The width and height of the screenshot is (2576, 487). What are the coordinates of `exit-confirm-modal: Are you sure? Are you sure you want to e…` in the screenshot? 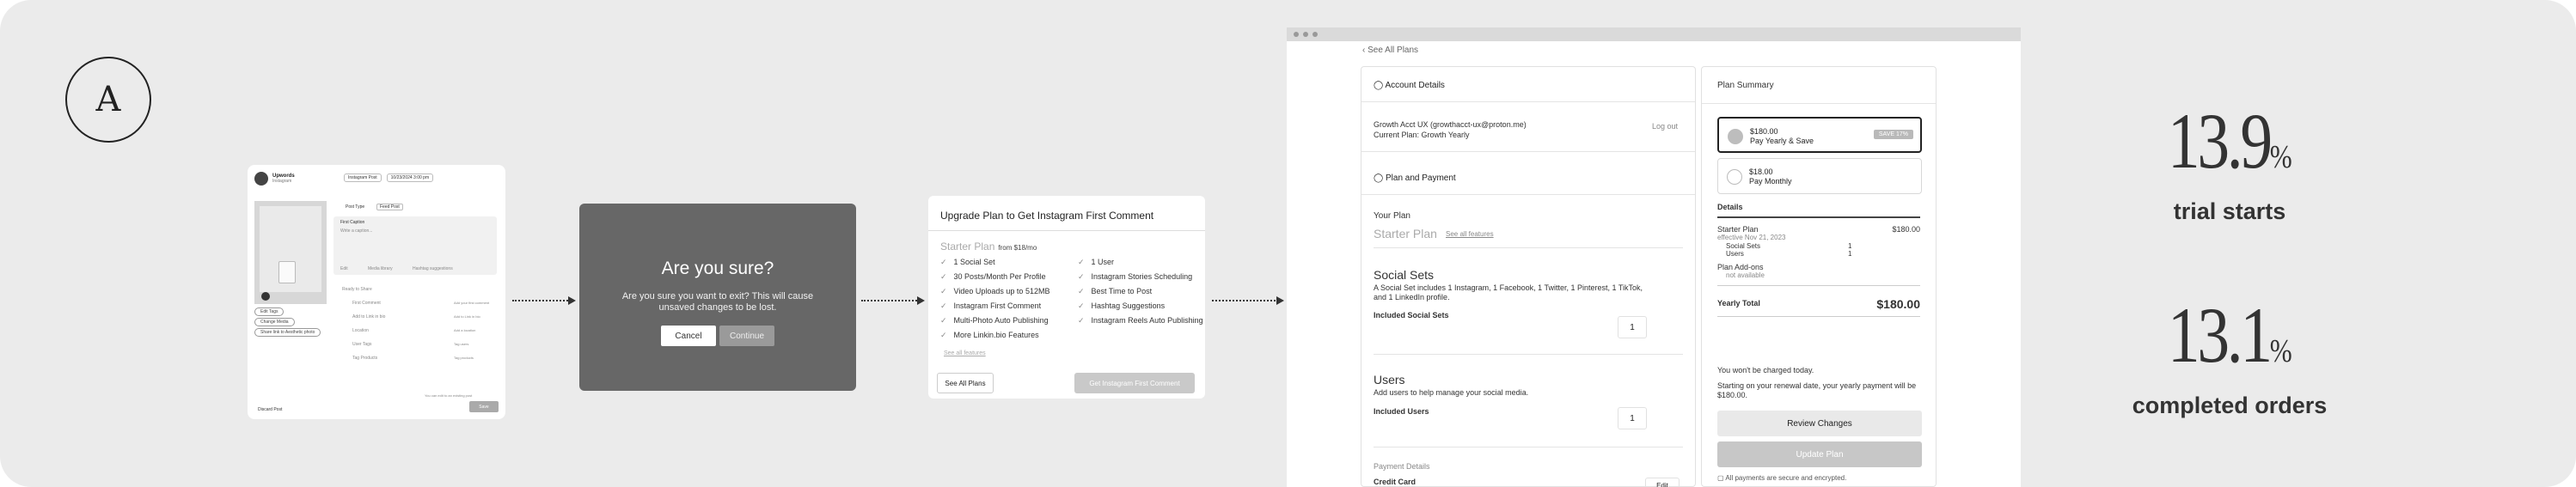 It's located at (717, 297).